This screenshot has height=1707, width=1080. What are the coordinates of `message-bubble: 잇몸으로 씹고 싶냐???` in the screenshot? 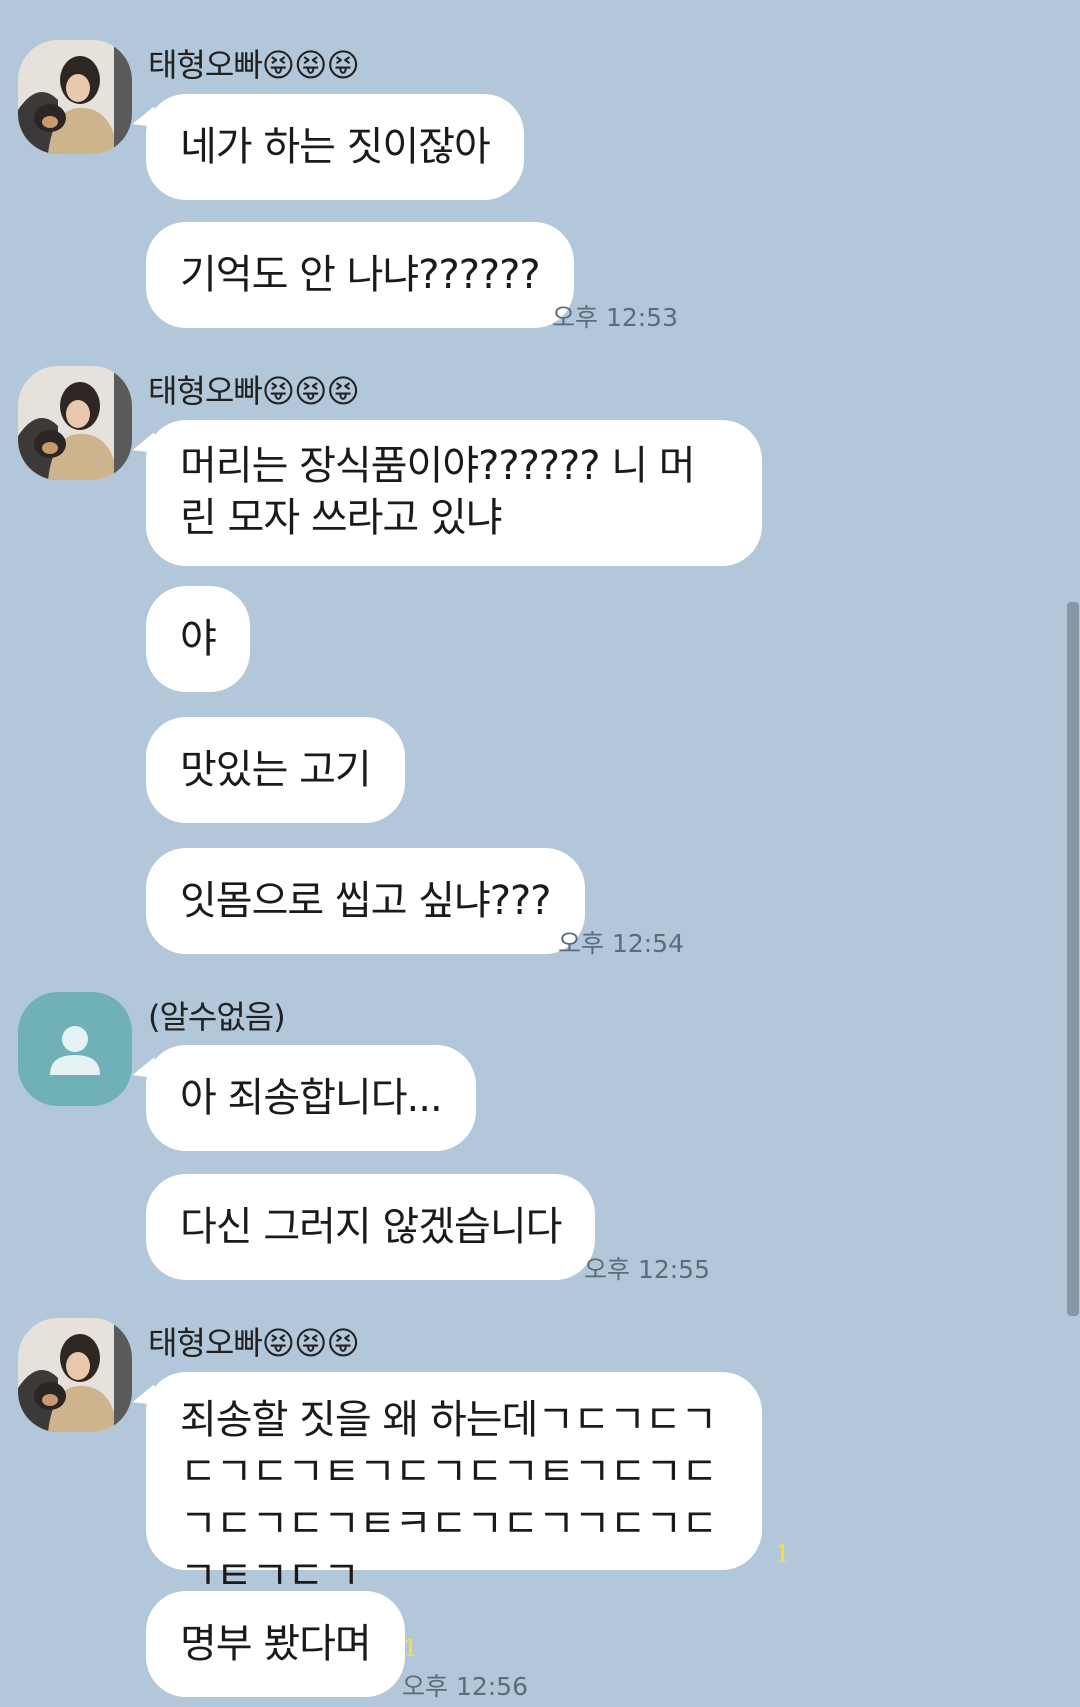 It's located at (365, 901).